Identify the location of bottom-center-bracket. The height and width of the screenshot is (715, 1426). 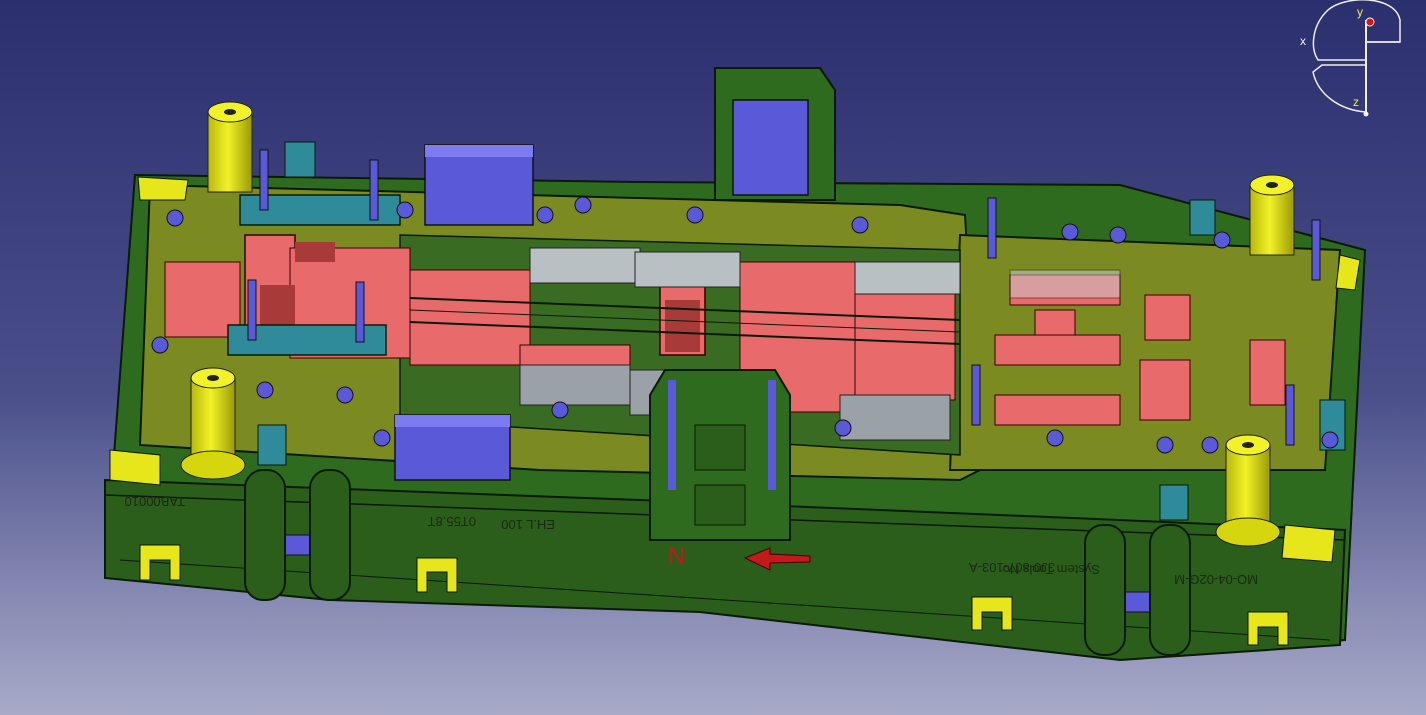
(720, 455).